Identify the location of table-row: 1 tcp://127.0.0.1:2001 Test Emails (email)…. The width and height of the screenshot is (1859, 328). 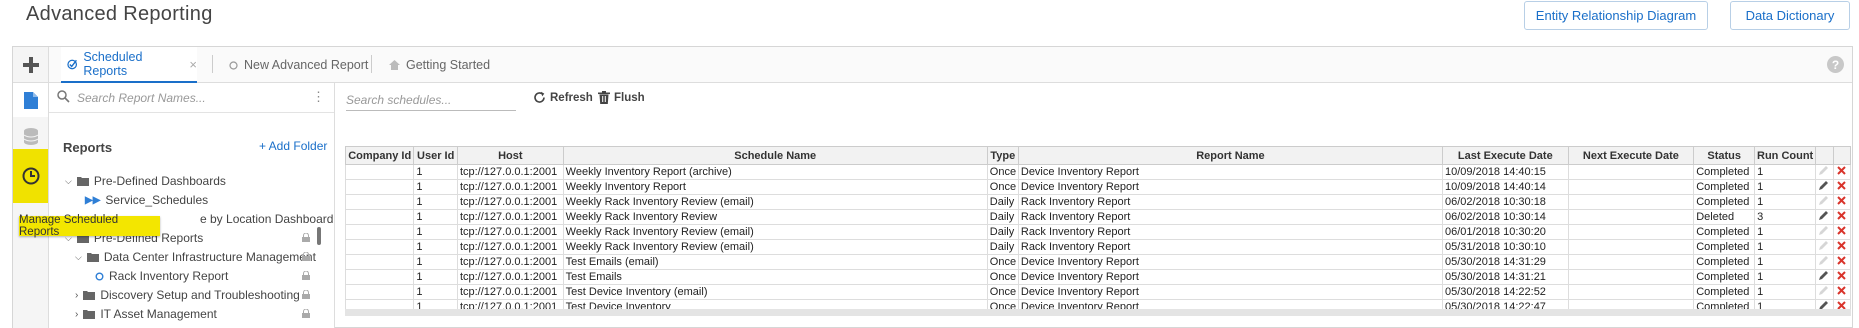
(1097, 262).